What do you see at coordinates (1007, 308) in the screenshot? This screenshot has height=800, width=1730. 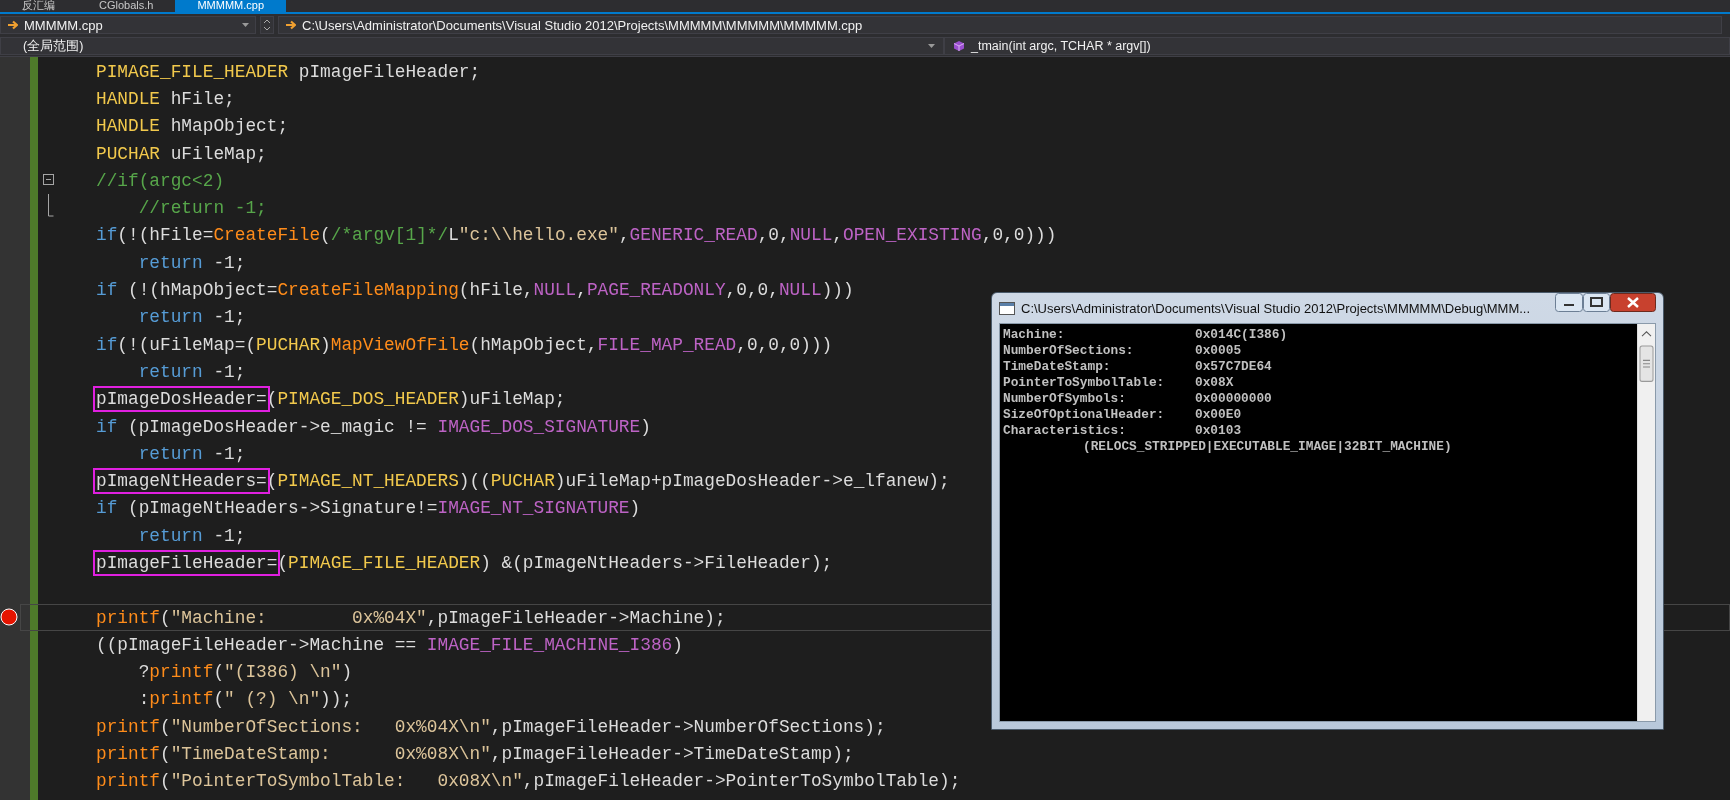 I see `console-icon` at bounding box center [1007, 308].